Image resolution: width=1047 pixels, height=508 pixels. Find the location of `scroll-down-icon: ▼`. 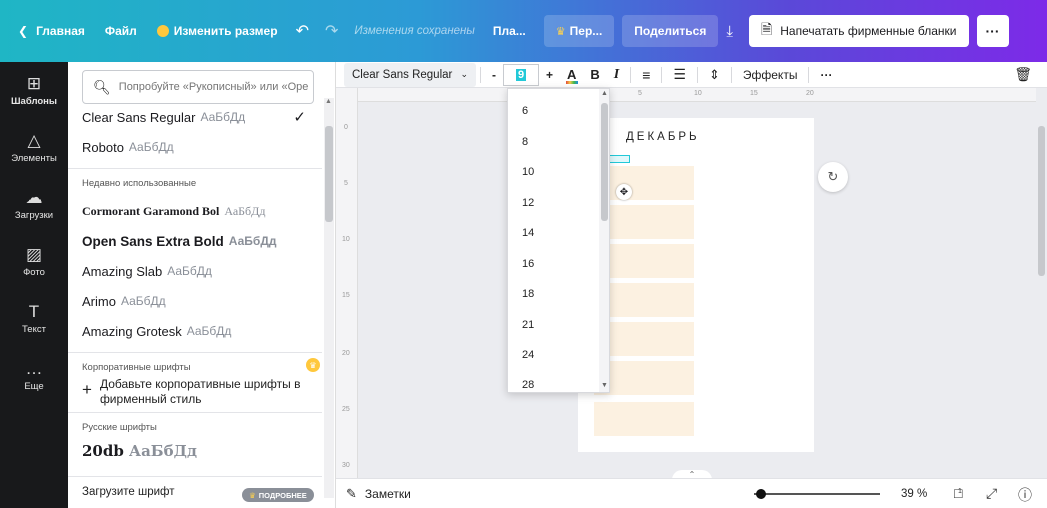

scroll-down-icon: ▼ is located at coordinates (604, 385).